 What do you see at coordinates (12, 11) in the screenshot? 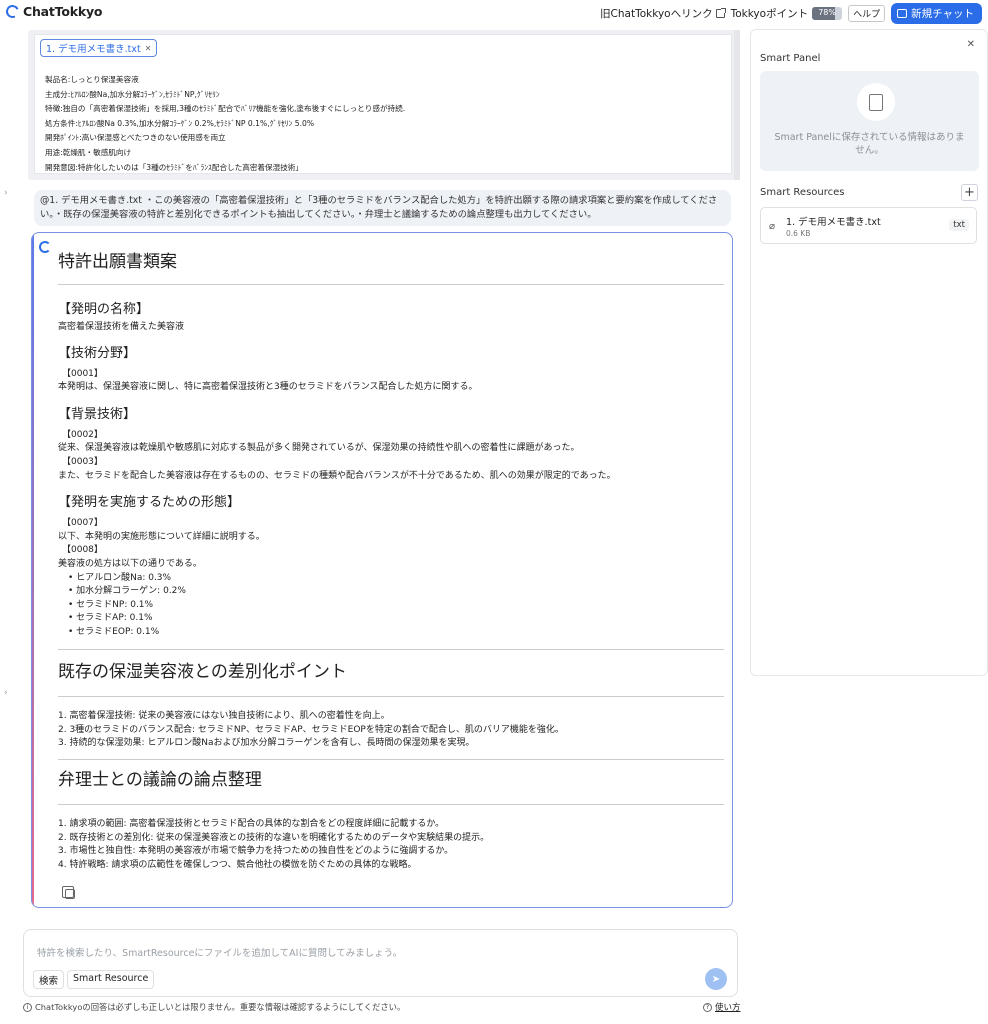
I see `logo-icon` at bounding box center [12, 11].